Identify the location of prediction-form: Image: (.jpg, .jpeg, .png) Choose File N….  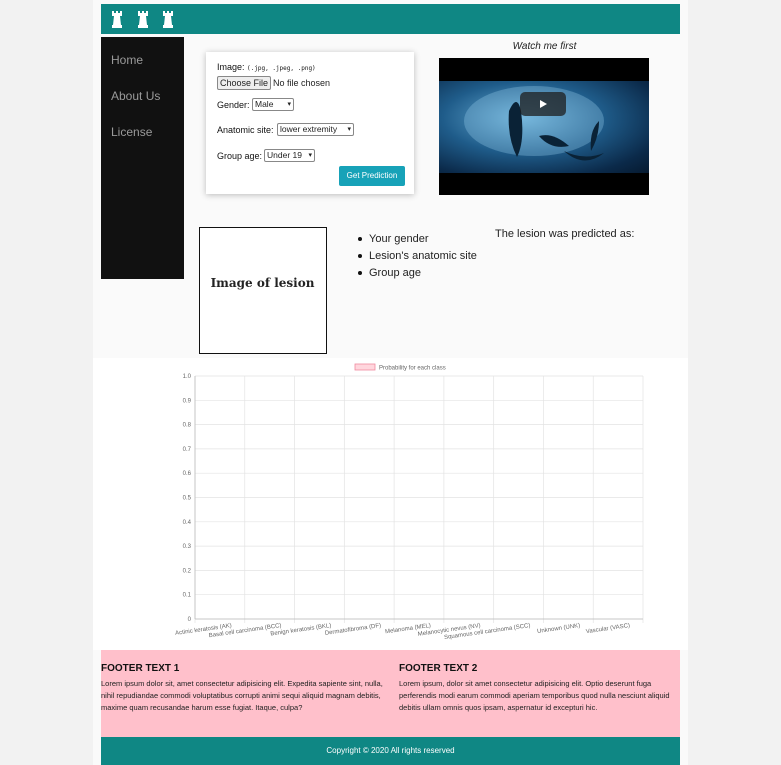
(310, 123).